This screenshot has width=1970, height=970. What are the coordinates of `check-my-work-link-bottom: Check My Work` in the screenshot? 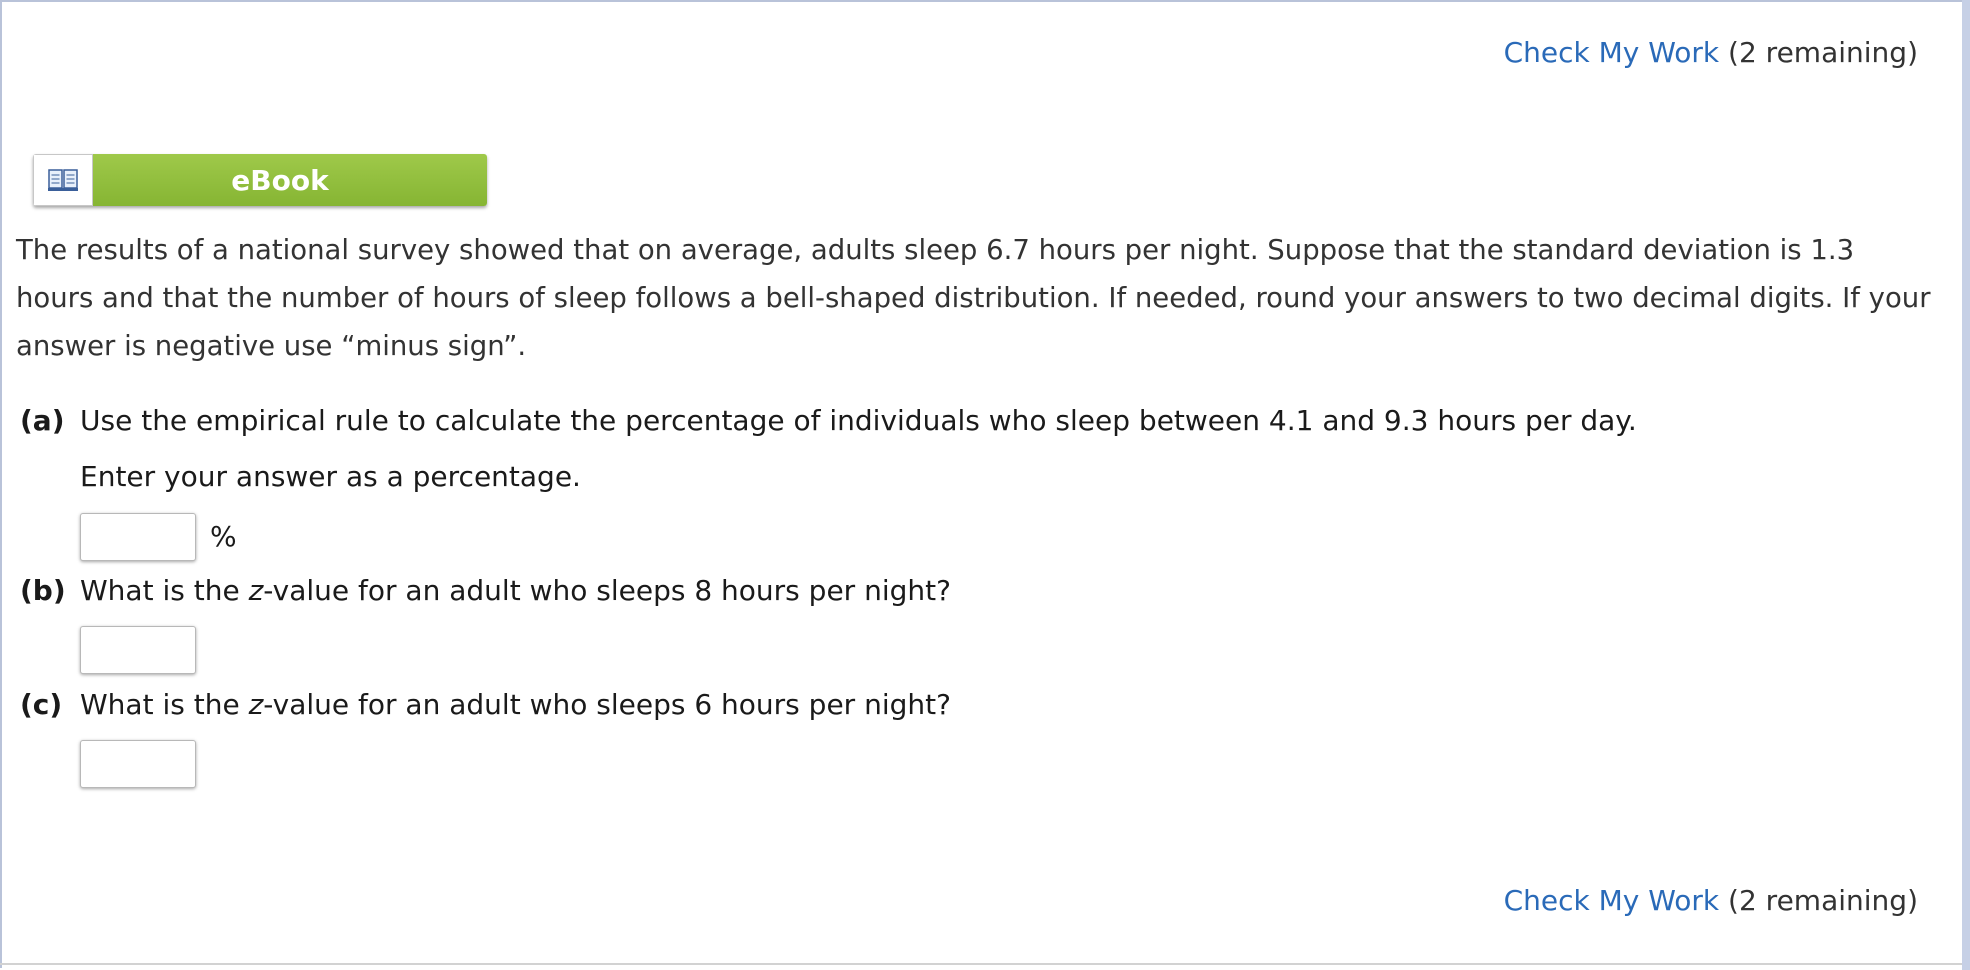 It's located at (1612, 900).